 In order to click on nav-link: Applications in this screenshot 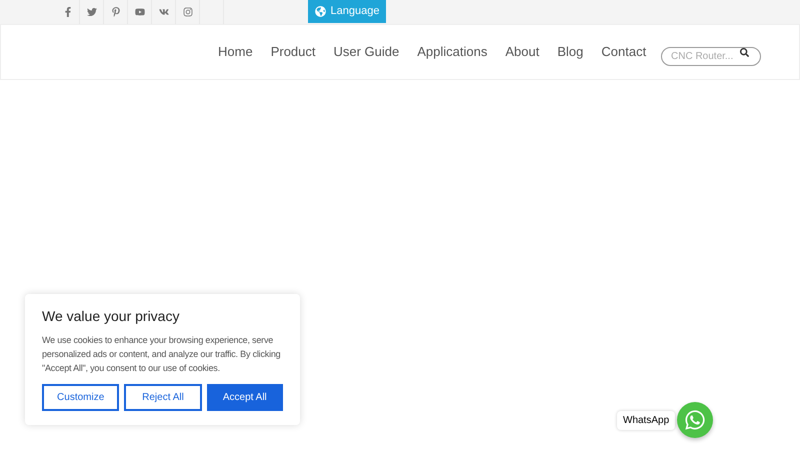, I will do `click(452, 52)`.